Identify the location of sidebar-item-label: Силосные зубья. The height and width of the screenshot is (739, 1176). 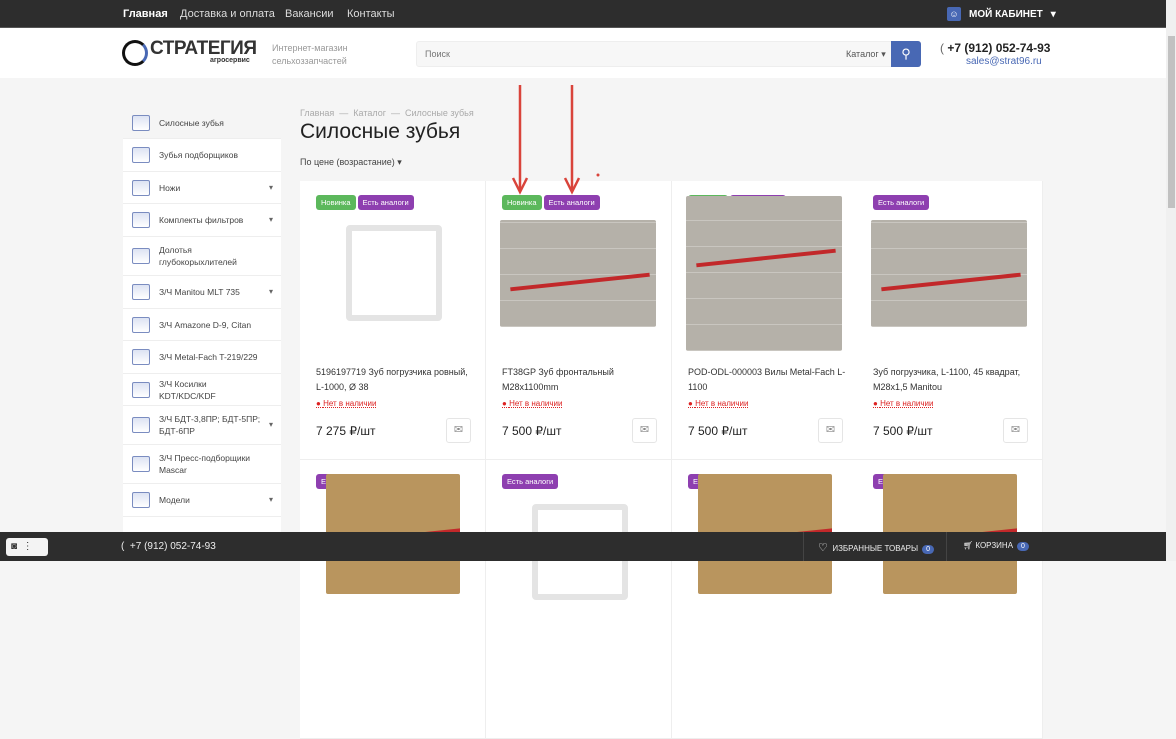
(191, 122).